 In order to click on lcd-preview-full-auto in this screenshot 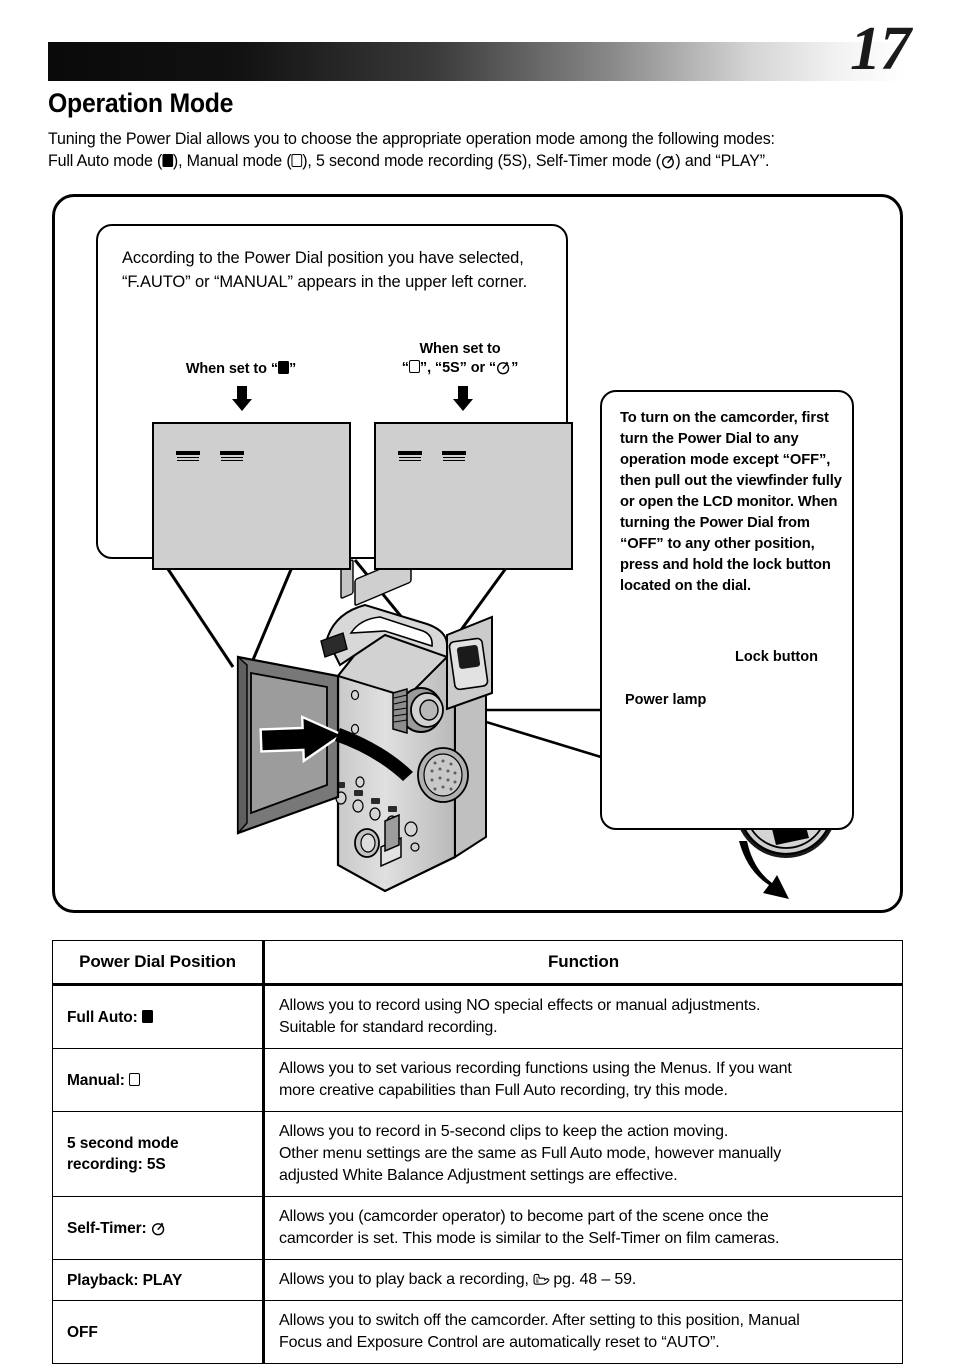, I will do `click(251, 496)`.